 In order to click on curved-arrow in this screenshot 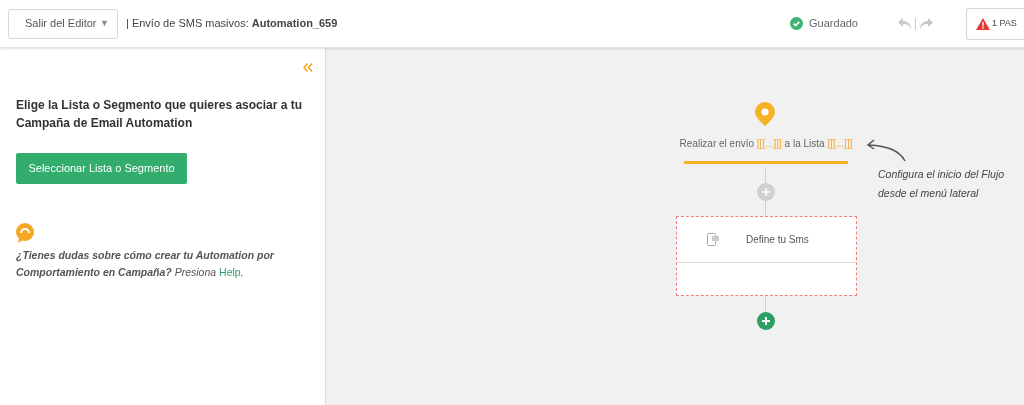, I will do `click(886, 150)`.